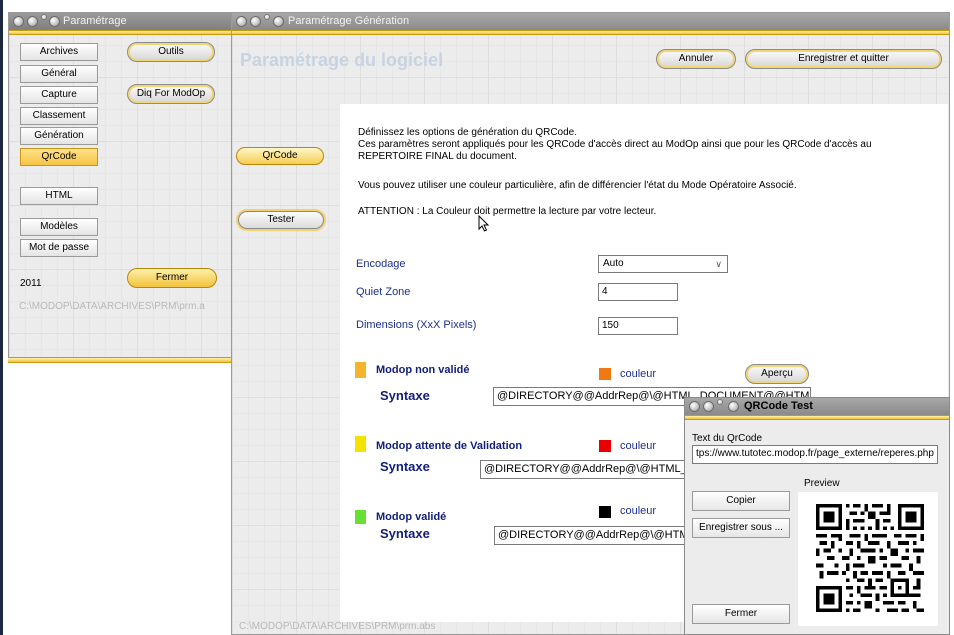 The image size is (954, 635). I want to click on apercu-button: Aperçu, so click(777, 374).